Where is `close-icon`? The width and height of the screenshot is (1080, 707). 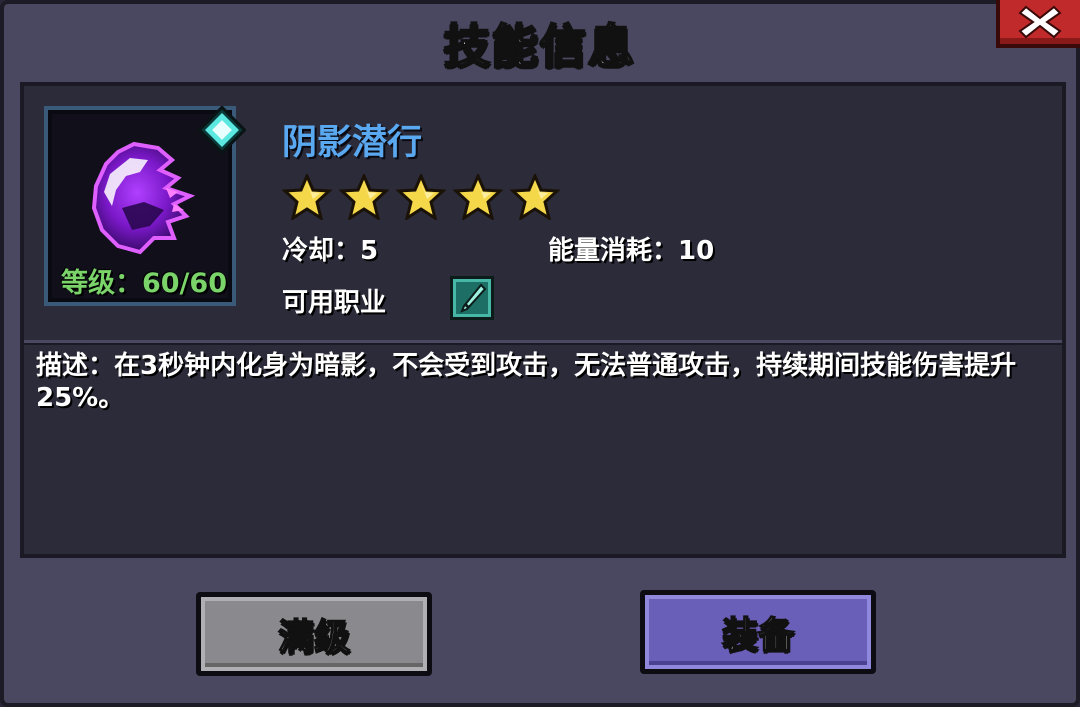
close-icon is located at coordinates (1040, 22).